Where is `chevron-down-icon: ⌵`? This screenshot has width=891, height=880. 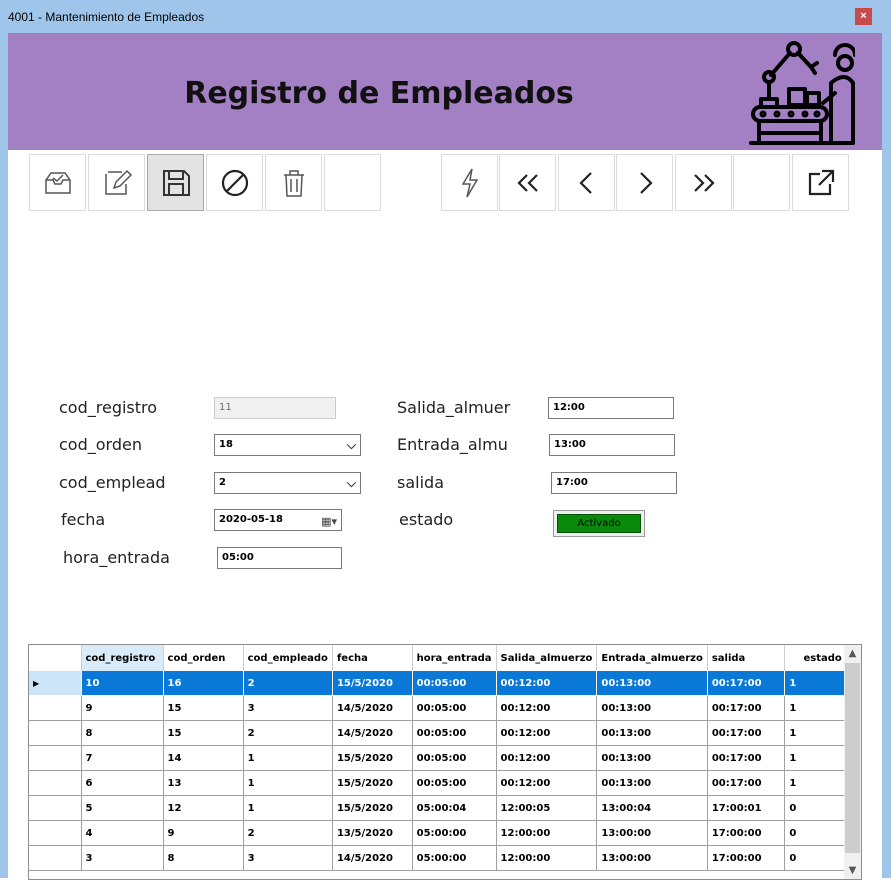
chevron-down-icon: ⌵ is located at coordinates (351, 445).